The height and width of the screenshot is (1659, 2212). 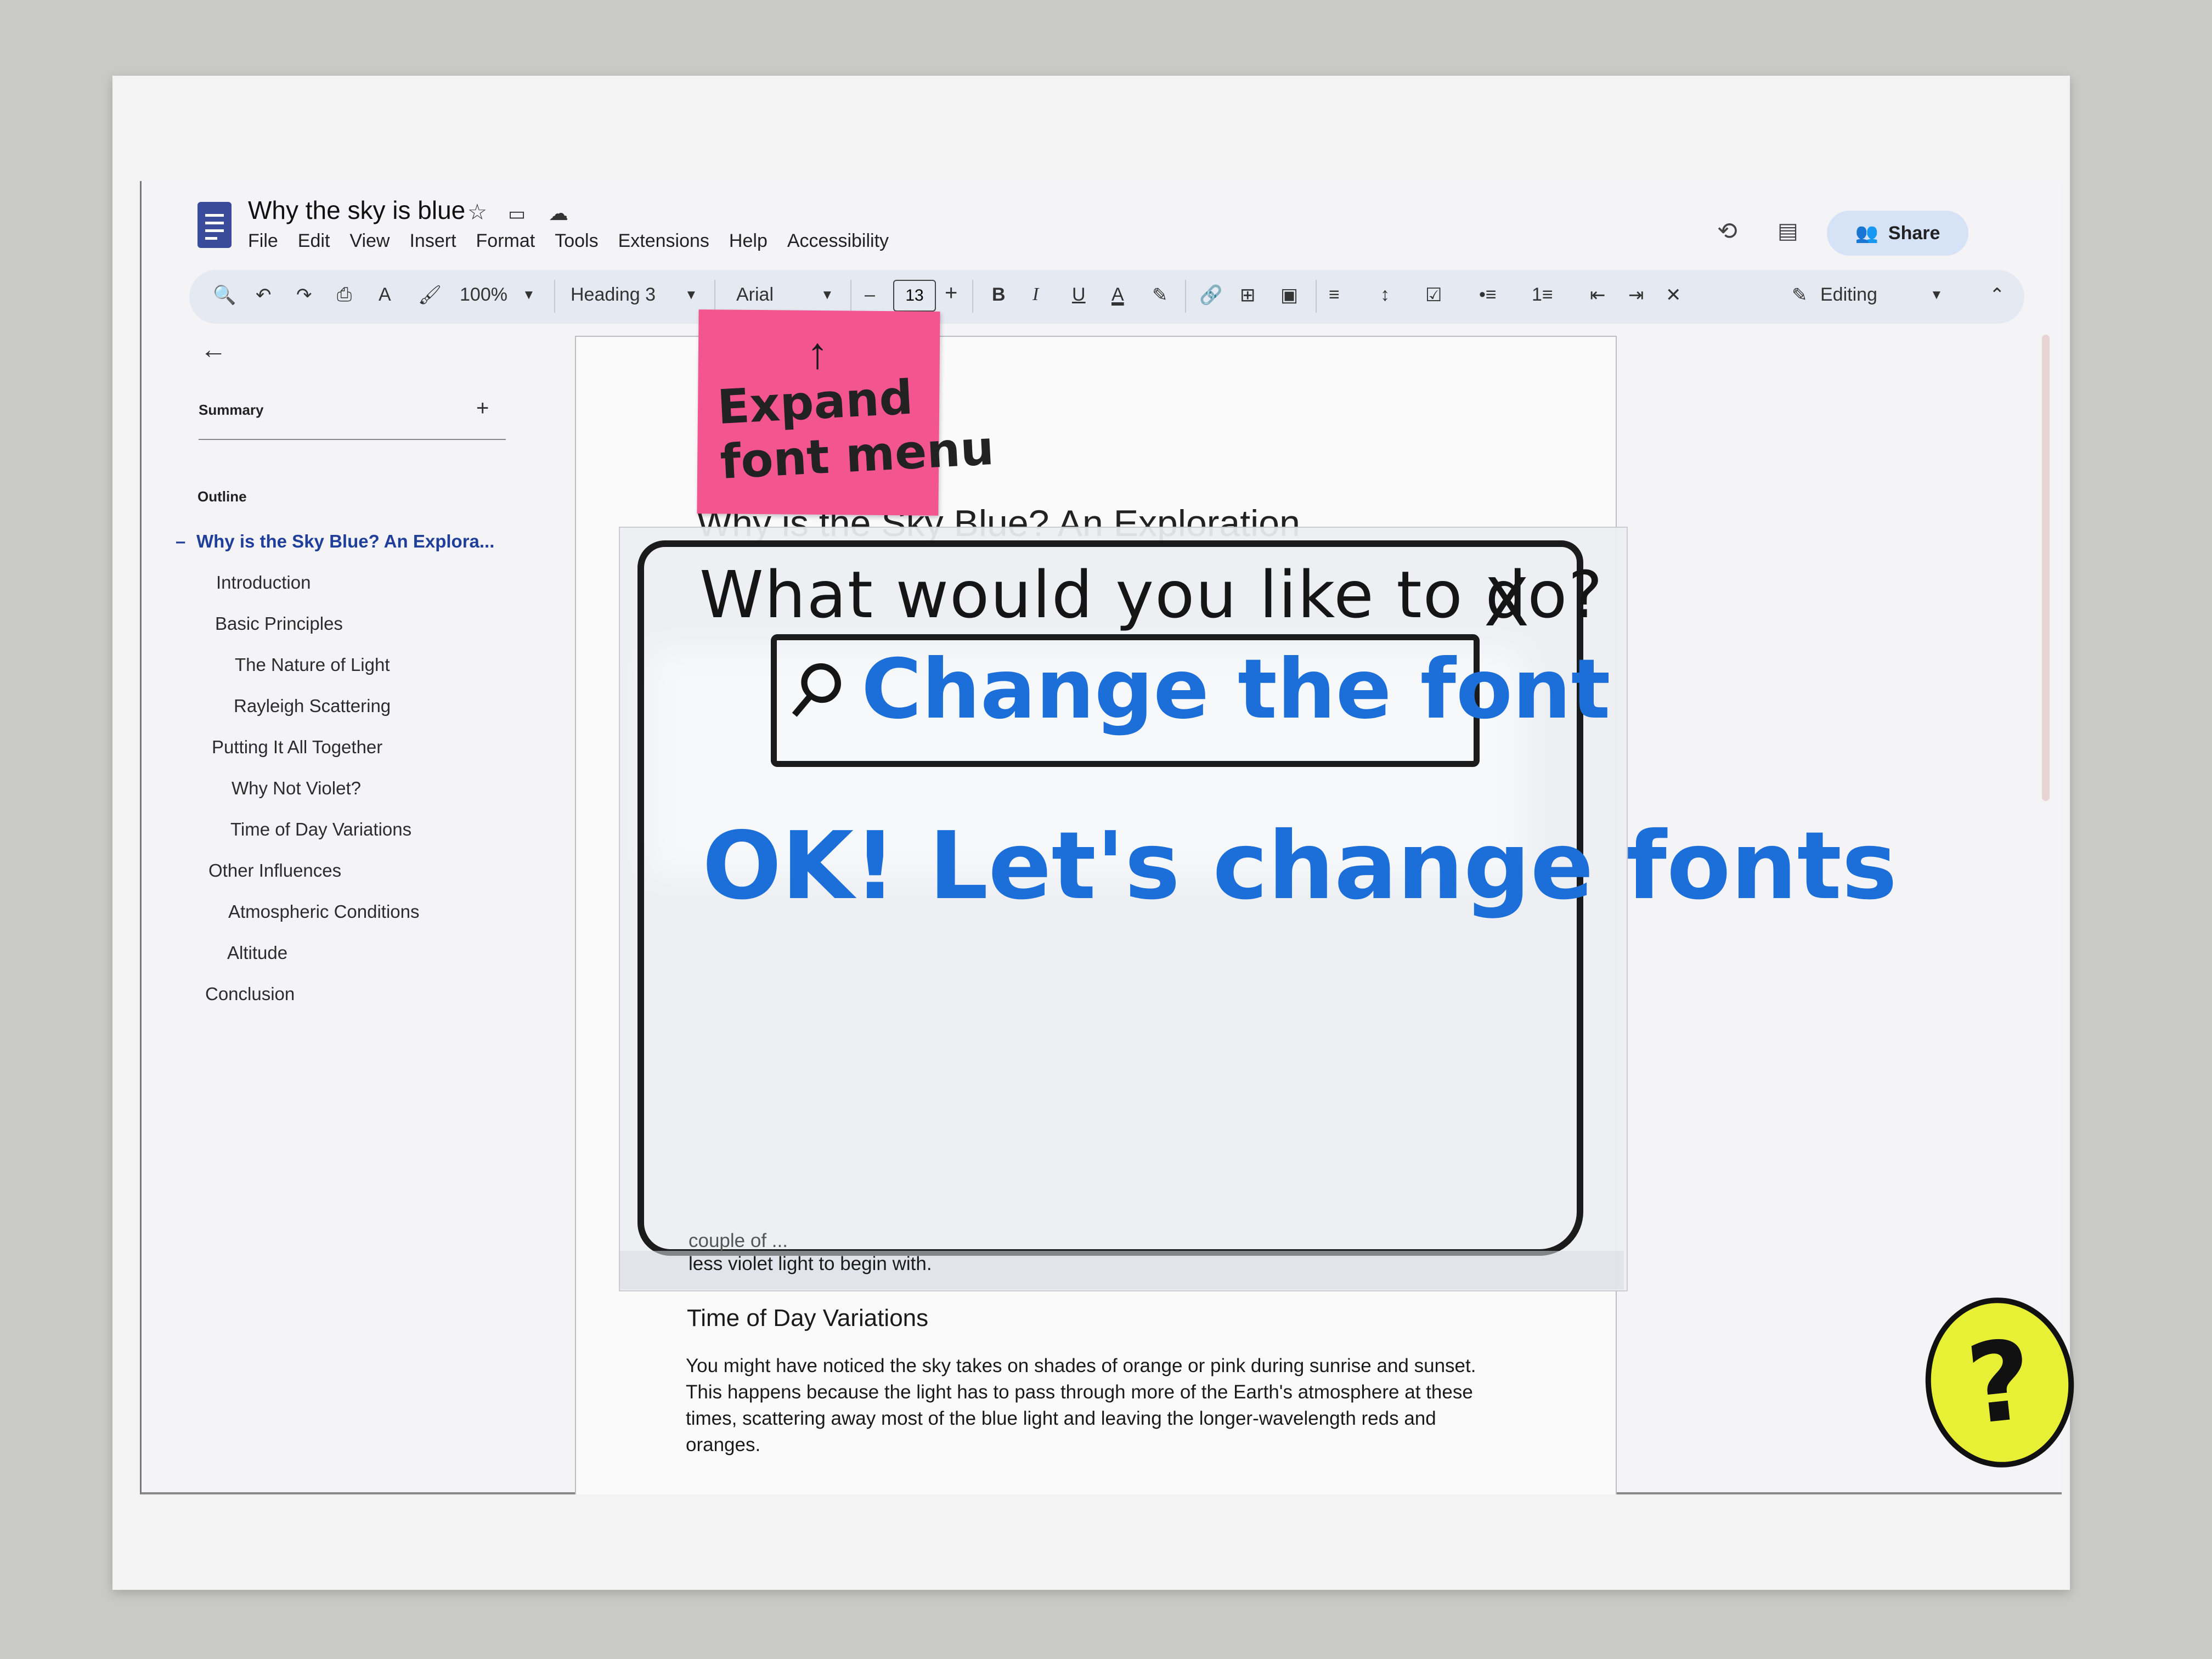 What do you see at coordinates (279, 623) in the screenshot?
I see `outline-item: Basic Principles` at bounding box center [279, 623].